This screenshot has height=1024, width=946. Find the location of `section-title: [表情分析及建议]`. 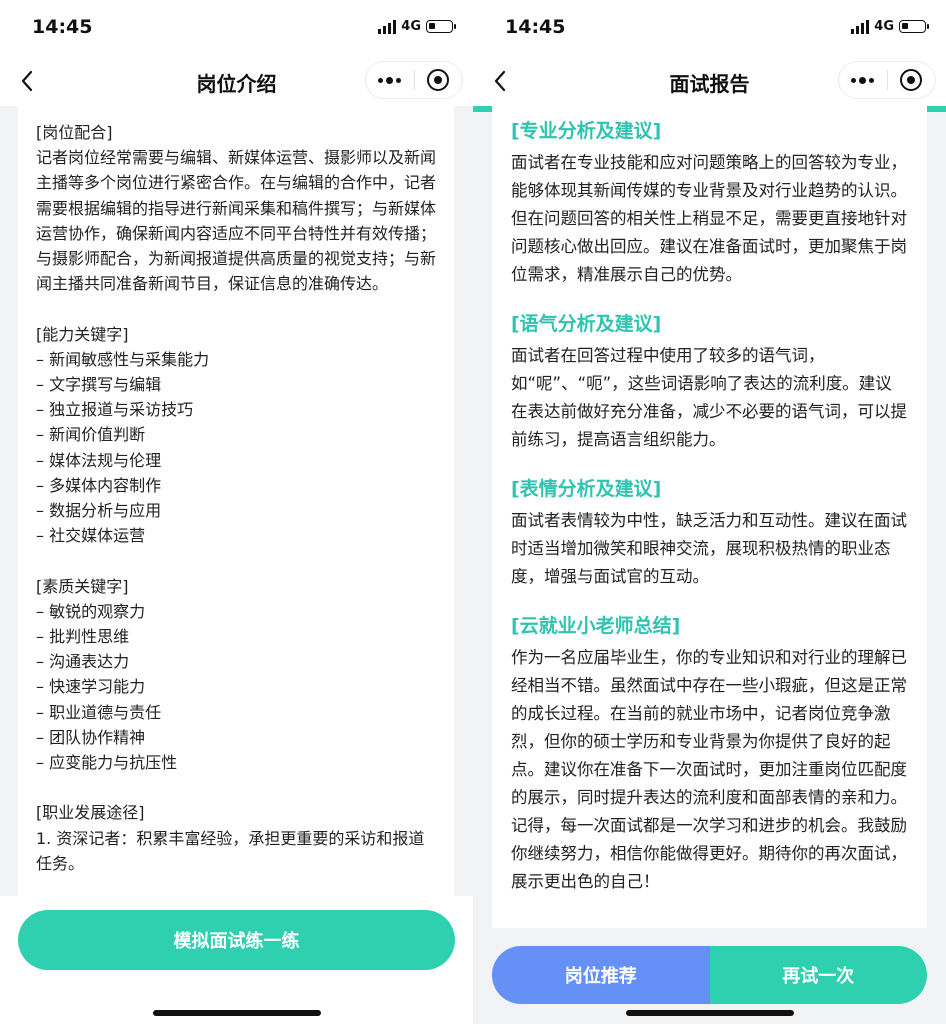

section-title: [表情分析及建议] is located at coordinates (586, 489).